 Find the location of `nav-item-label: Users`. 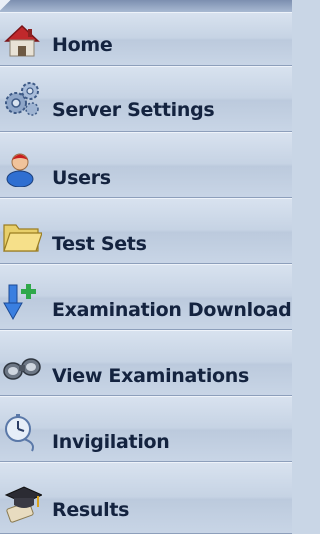

nav-item-label: Users is located at coordinates (81, 178).